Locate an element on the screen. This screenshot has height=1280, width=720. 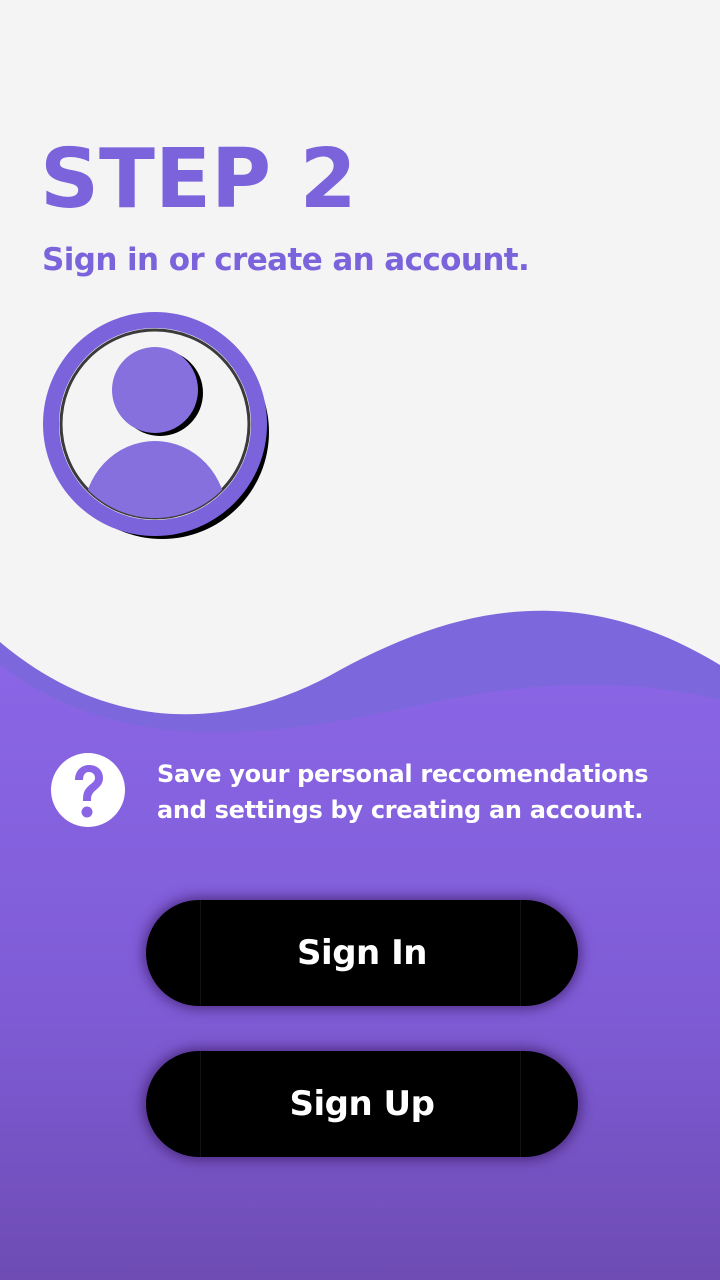
help-circle-icon is located at coordinates (88, 790).